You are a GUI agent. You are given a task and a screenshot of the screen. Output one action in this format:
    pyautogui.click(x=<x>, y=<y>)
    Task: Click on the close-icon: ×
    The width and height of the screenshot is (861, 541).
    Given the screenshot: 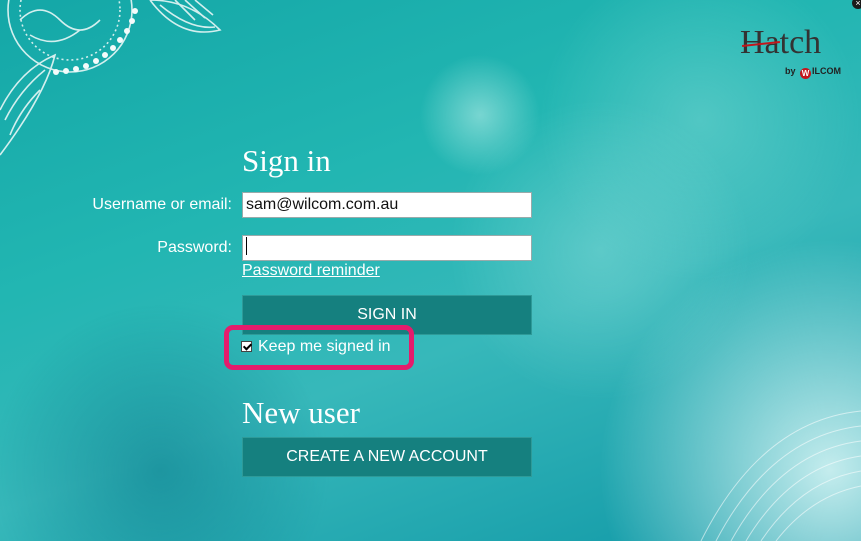 What is the action you would take?
    pyautogui.click(x=856, y=4)
    